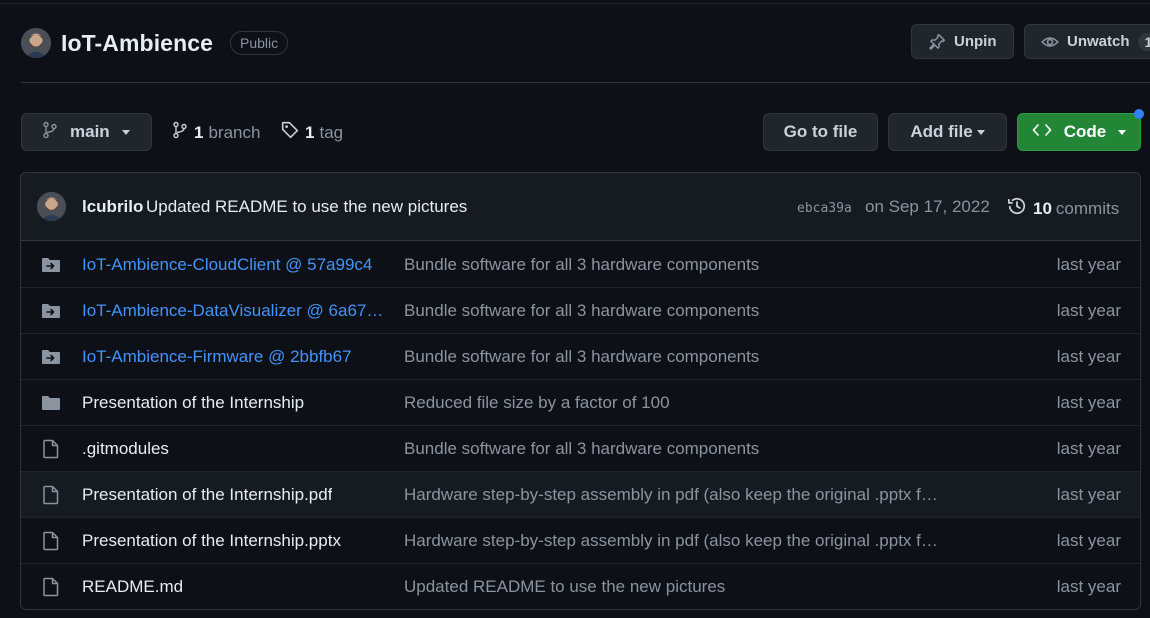 The height and width of the screenshot is (618, 1150). What do you see at coordinates (1042, 132) in the screenshot?
I see `code-icon` at bounding box center [1042, 132].